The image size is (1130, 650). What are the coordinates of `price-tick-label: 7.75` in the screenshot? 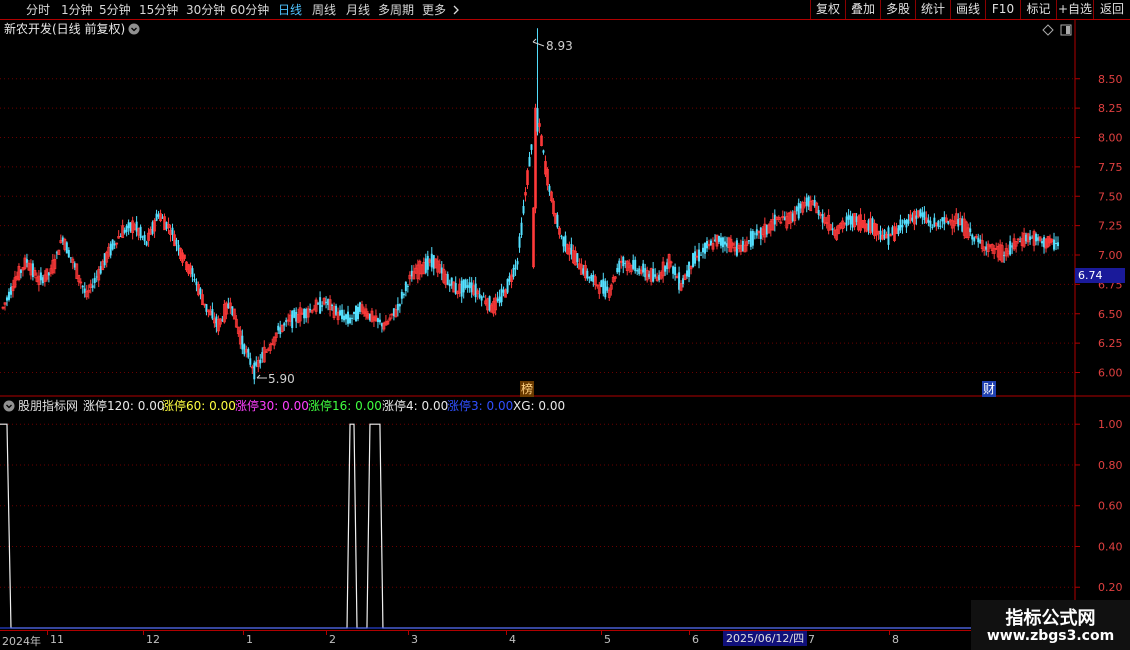 It's located at (1110, 167).